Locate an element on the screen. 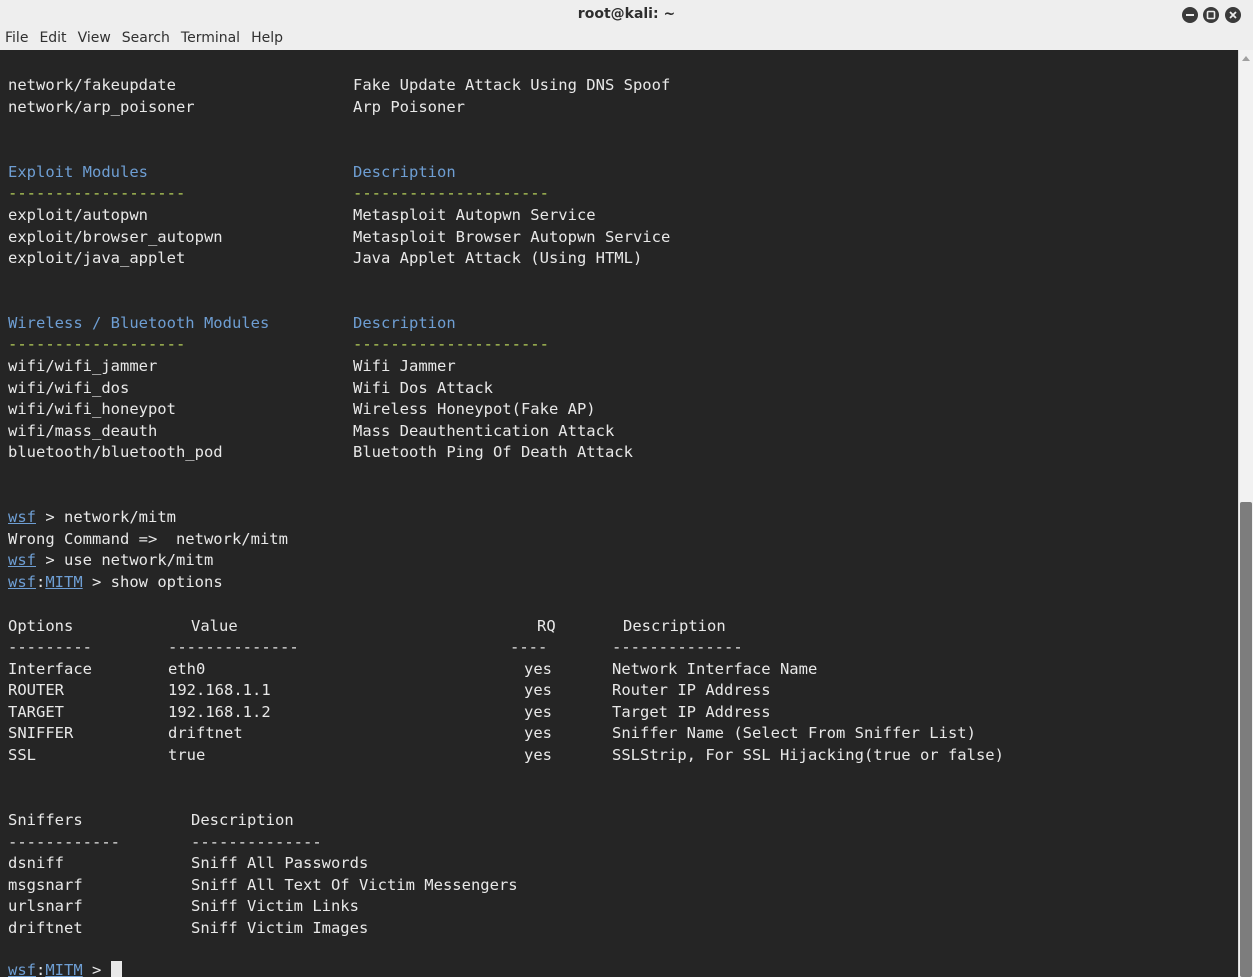  module-description: Metasploit Autopwn Service is located at coordinates (474, 215).